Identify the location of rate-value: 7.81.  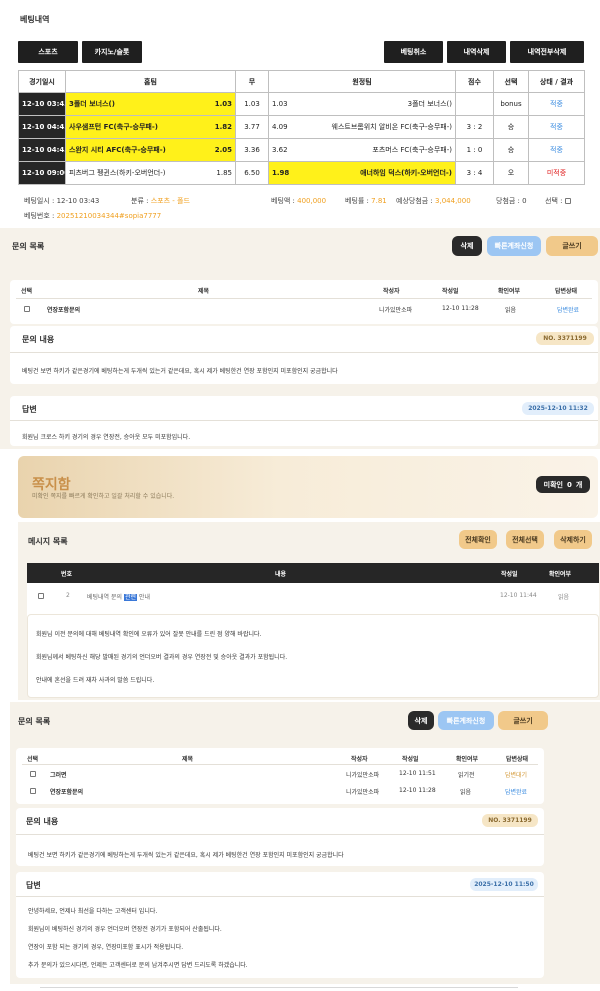
(379, 201).